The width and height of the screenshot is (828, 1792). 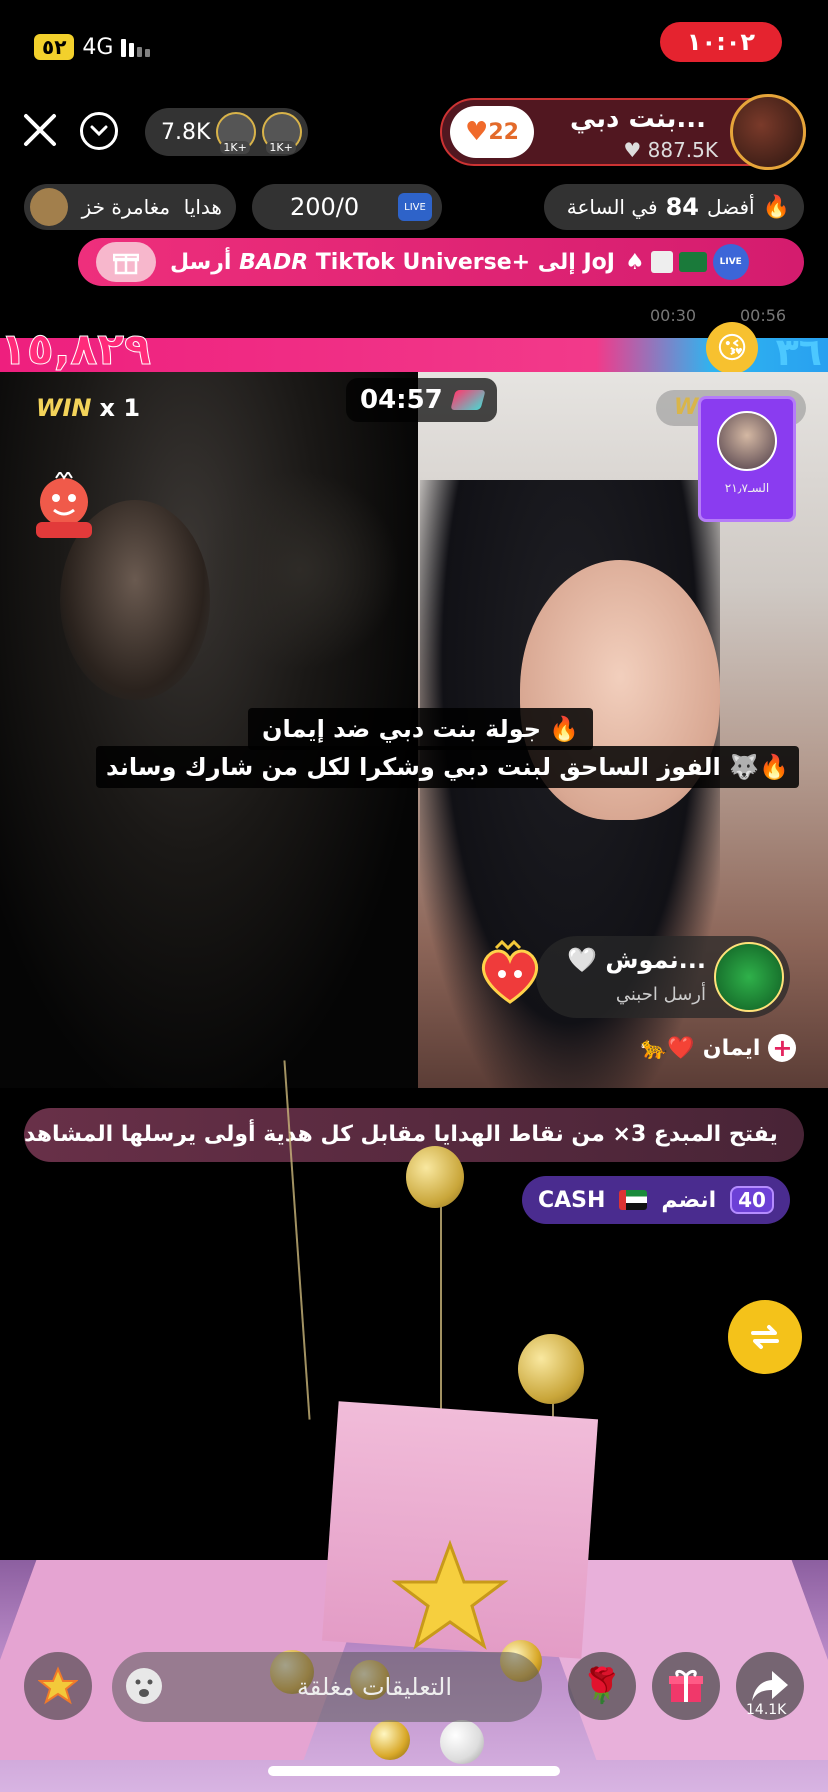 I want to click on rank-suffix: في الساعة, so click(x=612, y=207).